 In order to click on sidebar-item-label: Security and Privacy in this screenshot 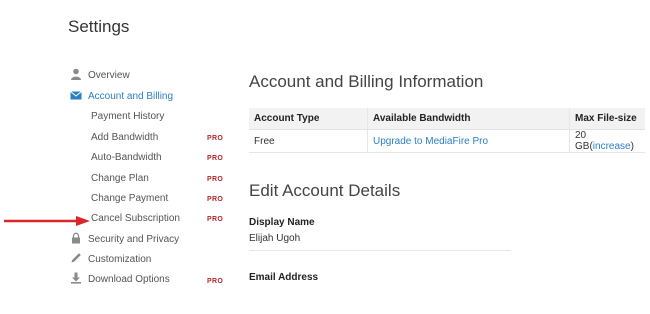, I will do `click(134, 239)`.